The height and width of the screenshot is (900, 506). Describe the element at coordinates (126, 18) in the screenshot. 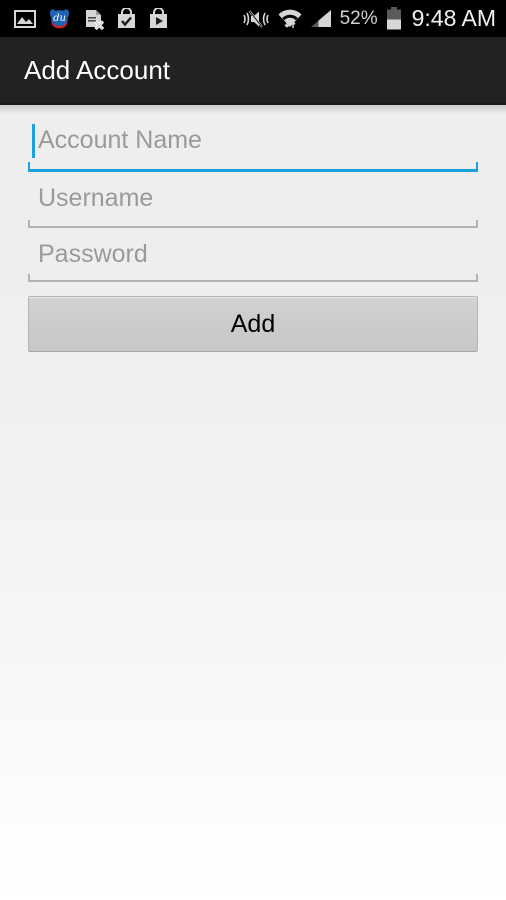

I see `app-installed-check-icon` at that location.